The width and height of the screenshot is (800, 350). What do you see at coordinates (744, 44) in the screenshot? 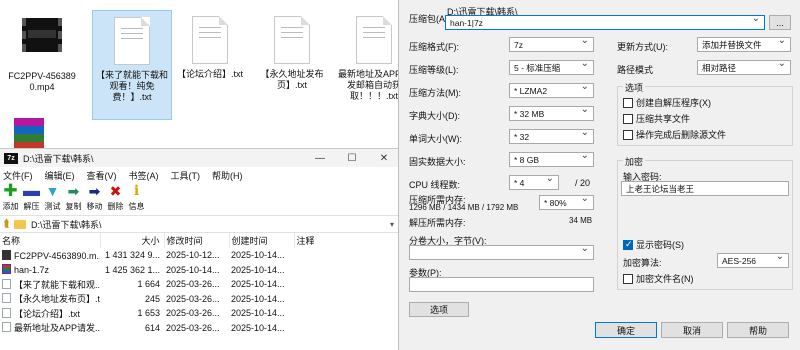
I see `update-select: 添加并替换文件` at bounding box center [744, 44].